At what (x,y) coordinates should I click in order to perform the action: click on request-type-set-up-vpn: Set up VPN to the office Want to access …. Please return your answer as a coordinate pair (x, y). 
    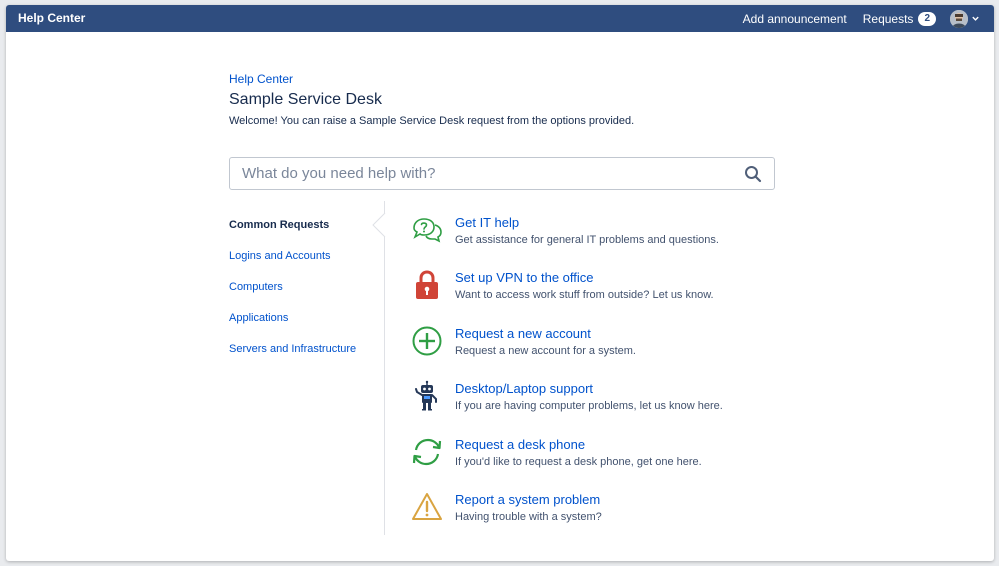
    Looking at the image, I should click on (601, 292).